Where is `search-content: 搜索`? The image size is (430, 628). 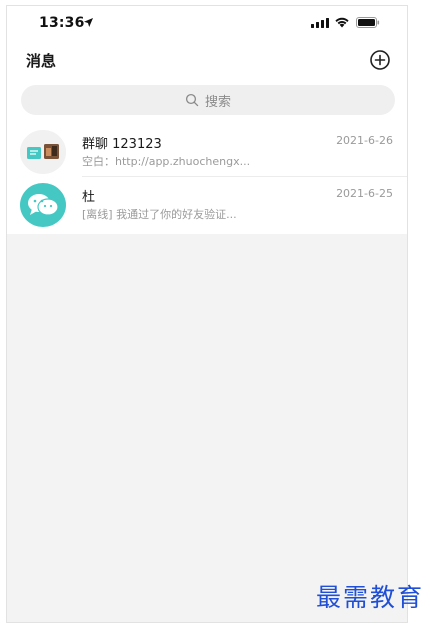
search-content: 搜索 is located at coordinates (208, 100).